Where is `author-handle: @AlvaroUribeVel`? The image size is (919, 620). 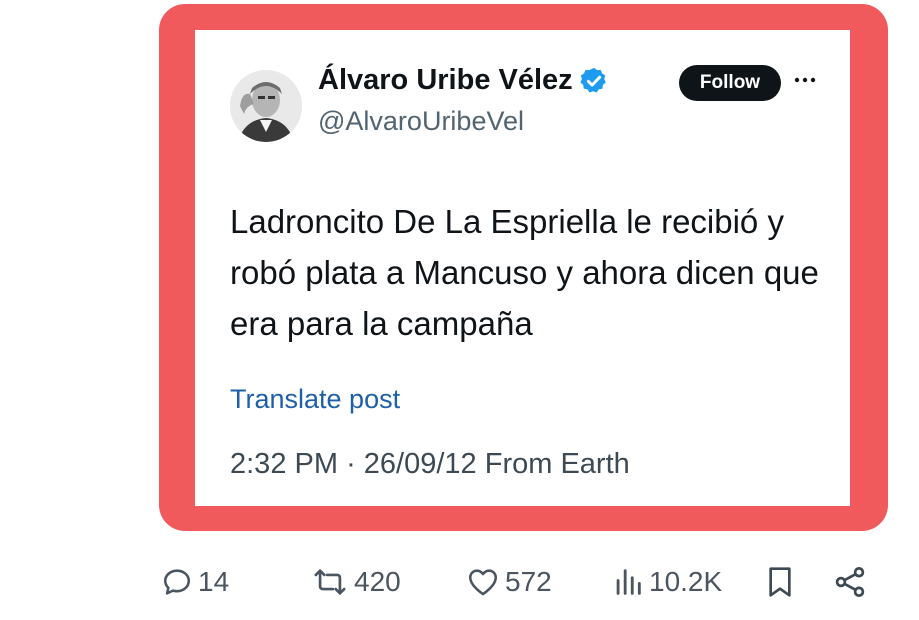 author-handle: @AlvaroUribeVel is located at coordinates (421, 121).